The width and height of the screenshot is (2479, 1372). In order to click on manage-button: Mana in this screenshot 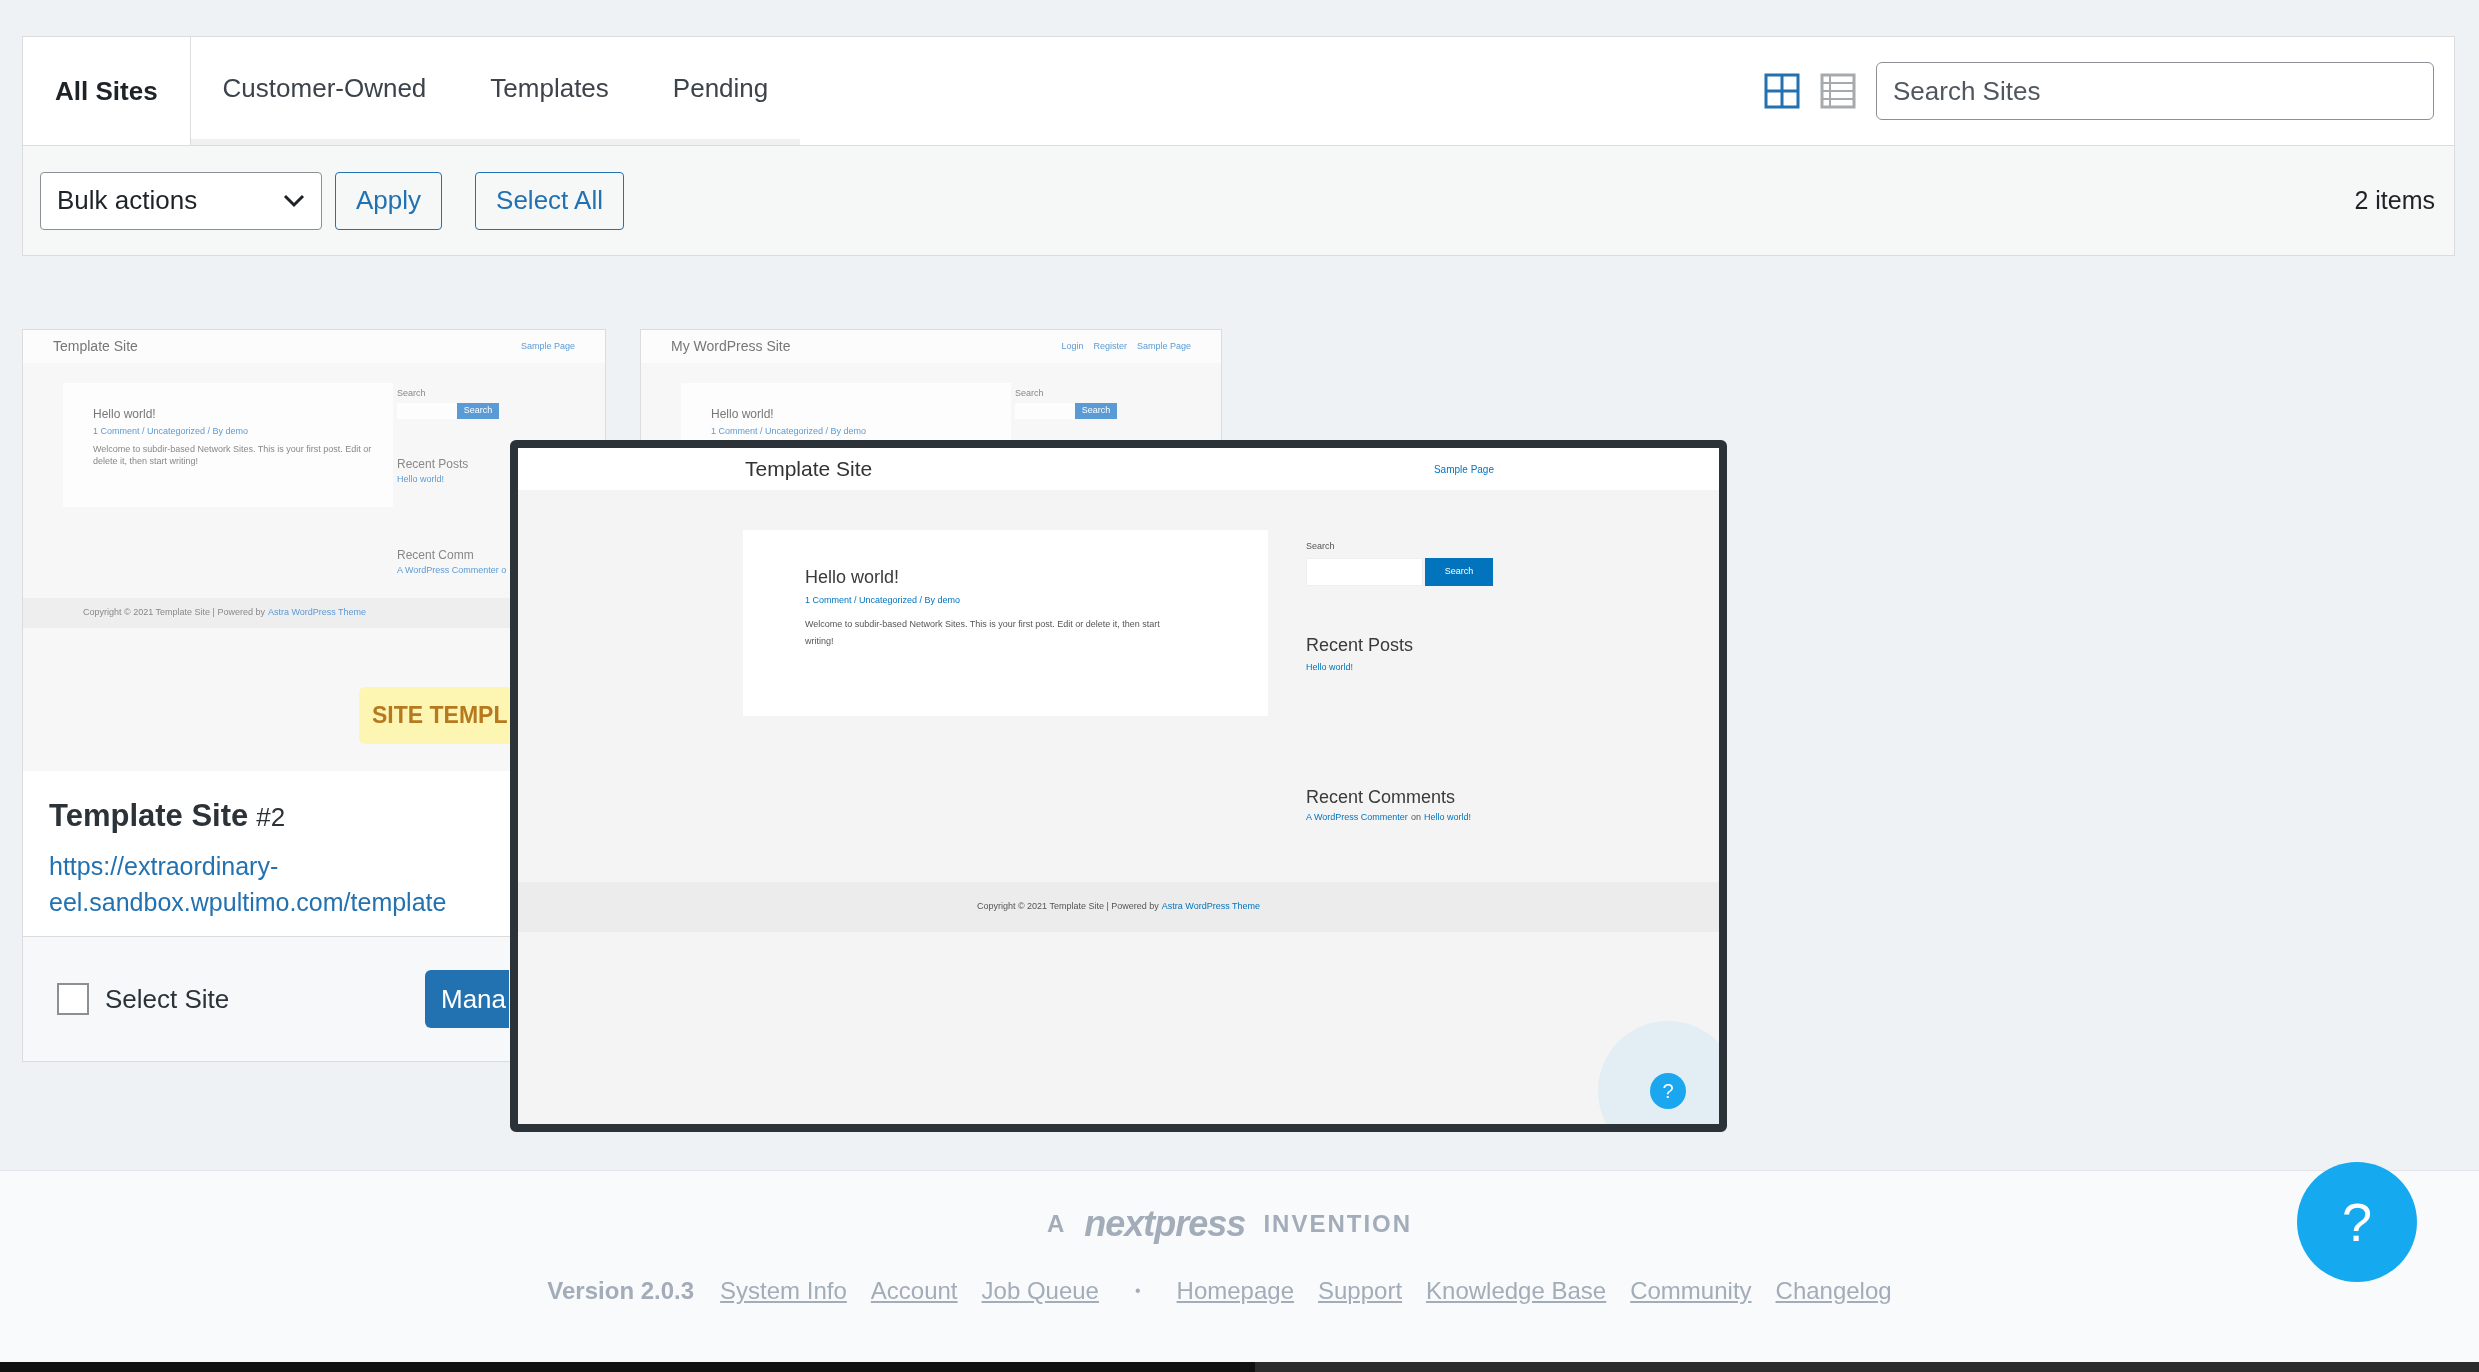, I will do `click(467, 999)`.